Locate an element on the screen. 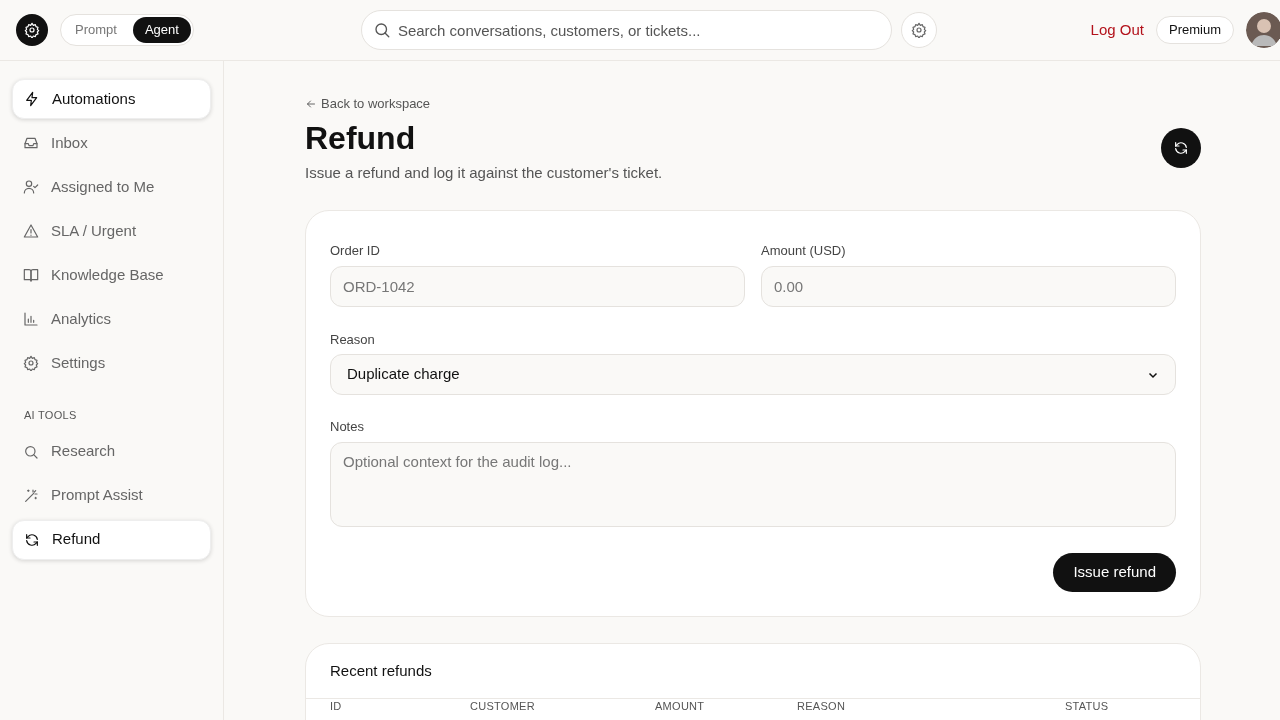 The width and height of the screenshot is (1280, 720). field-label: Order ID is located at coordinates (355, 251).